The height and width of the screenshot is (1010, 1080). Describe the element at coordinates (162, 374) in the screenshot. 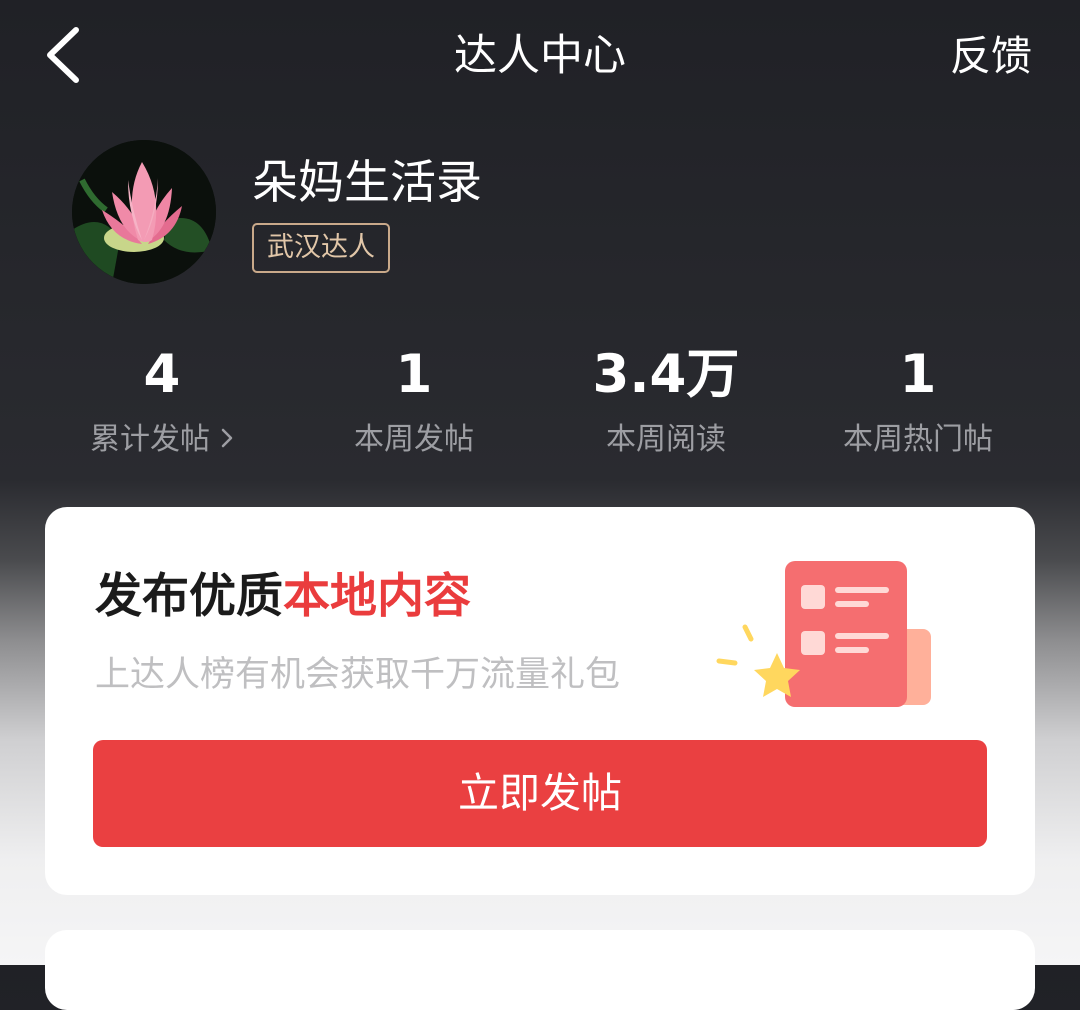

I see `stat-value: 4` at that location.